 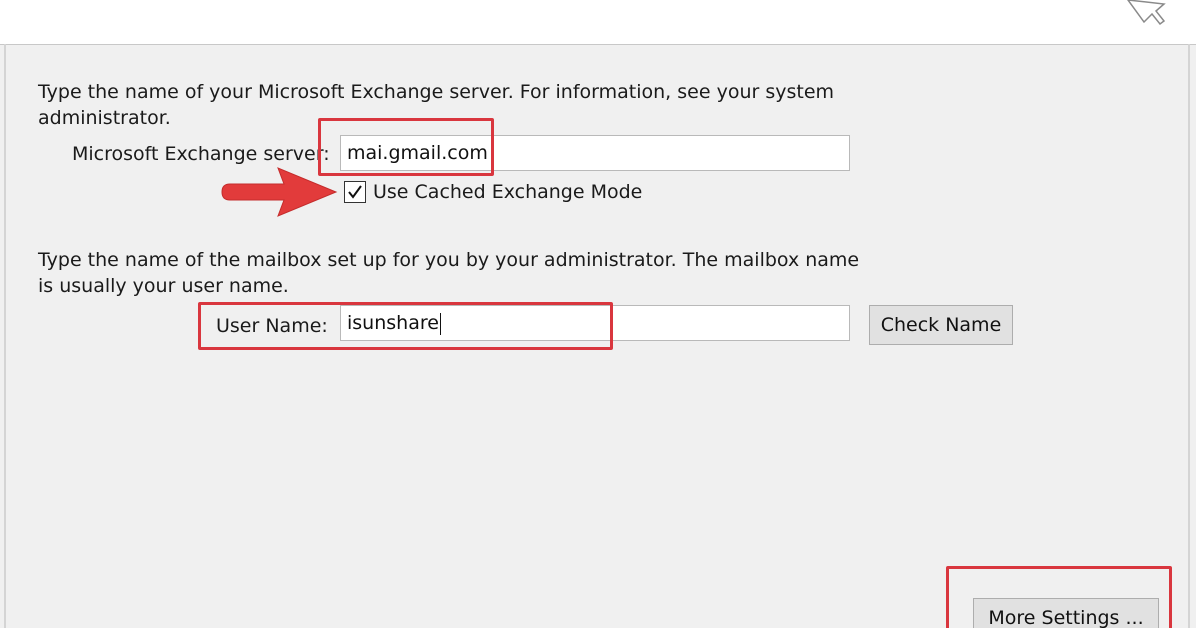 What do you see at coordinates (941, 325) in the screenshot?
I see `check-name-button: Check Name` at bounding box center [941, 325].